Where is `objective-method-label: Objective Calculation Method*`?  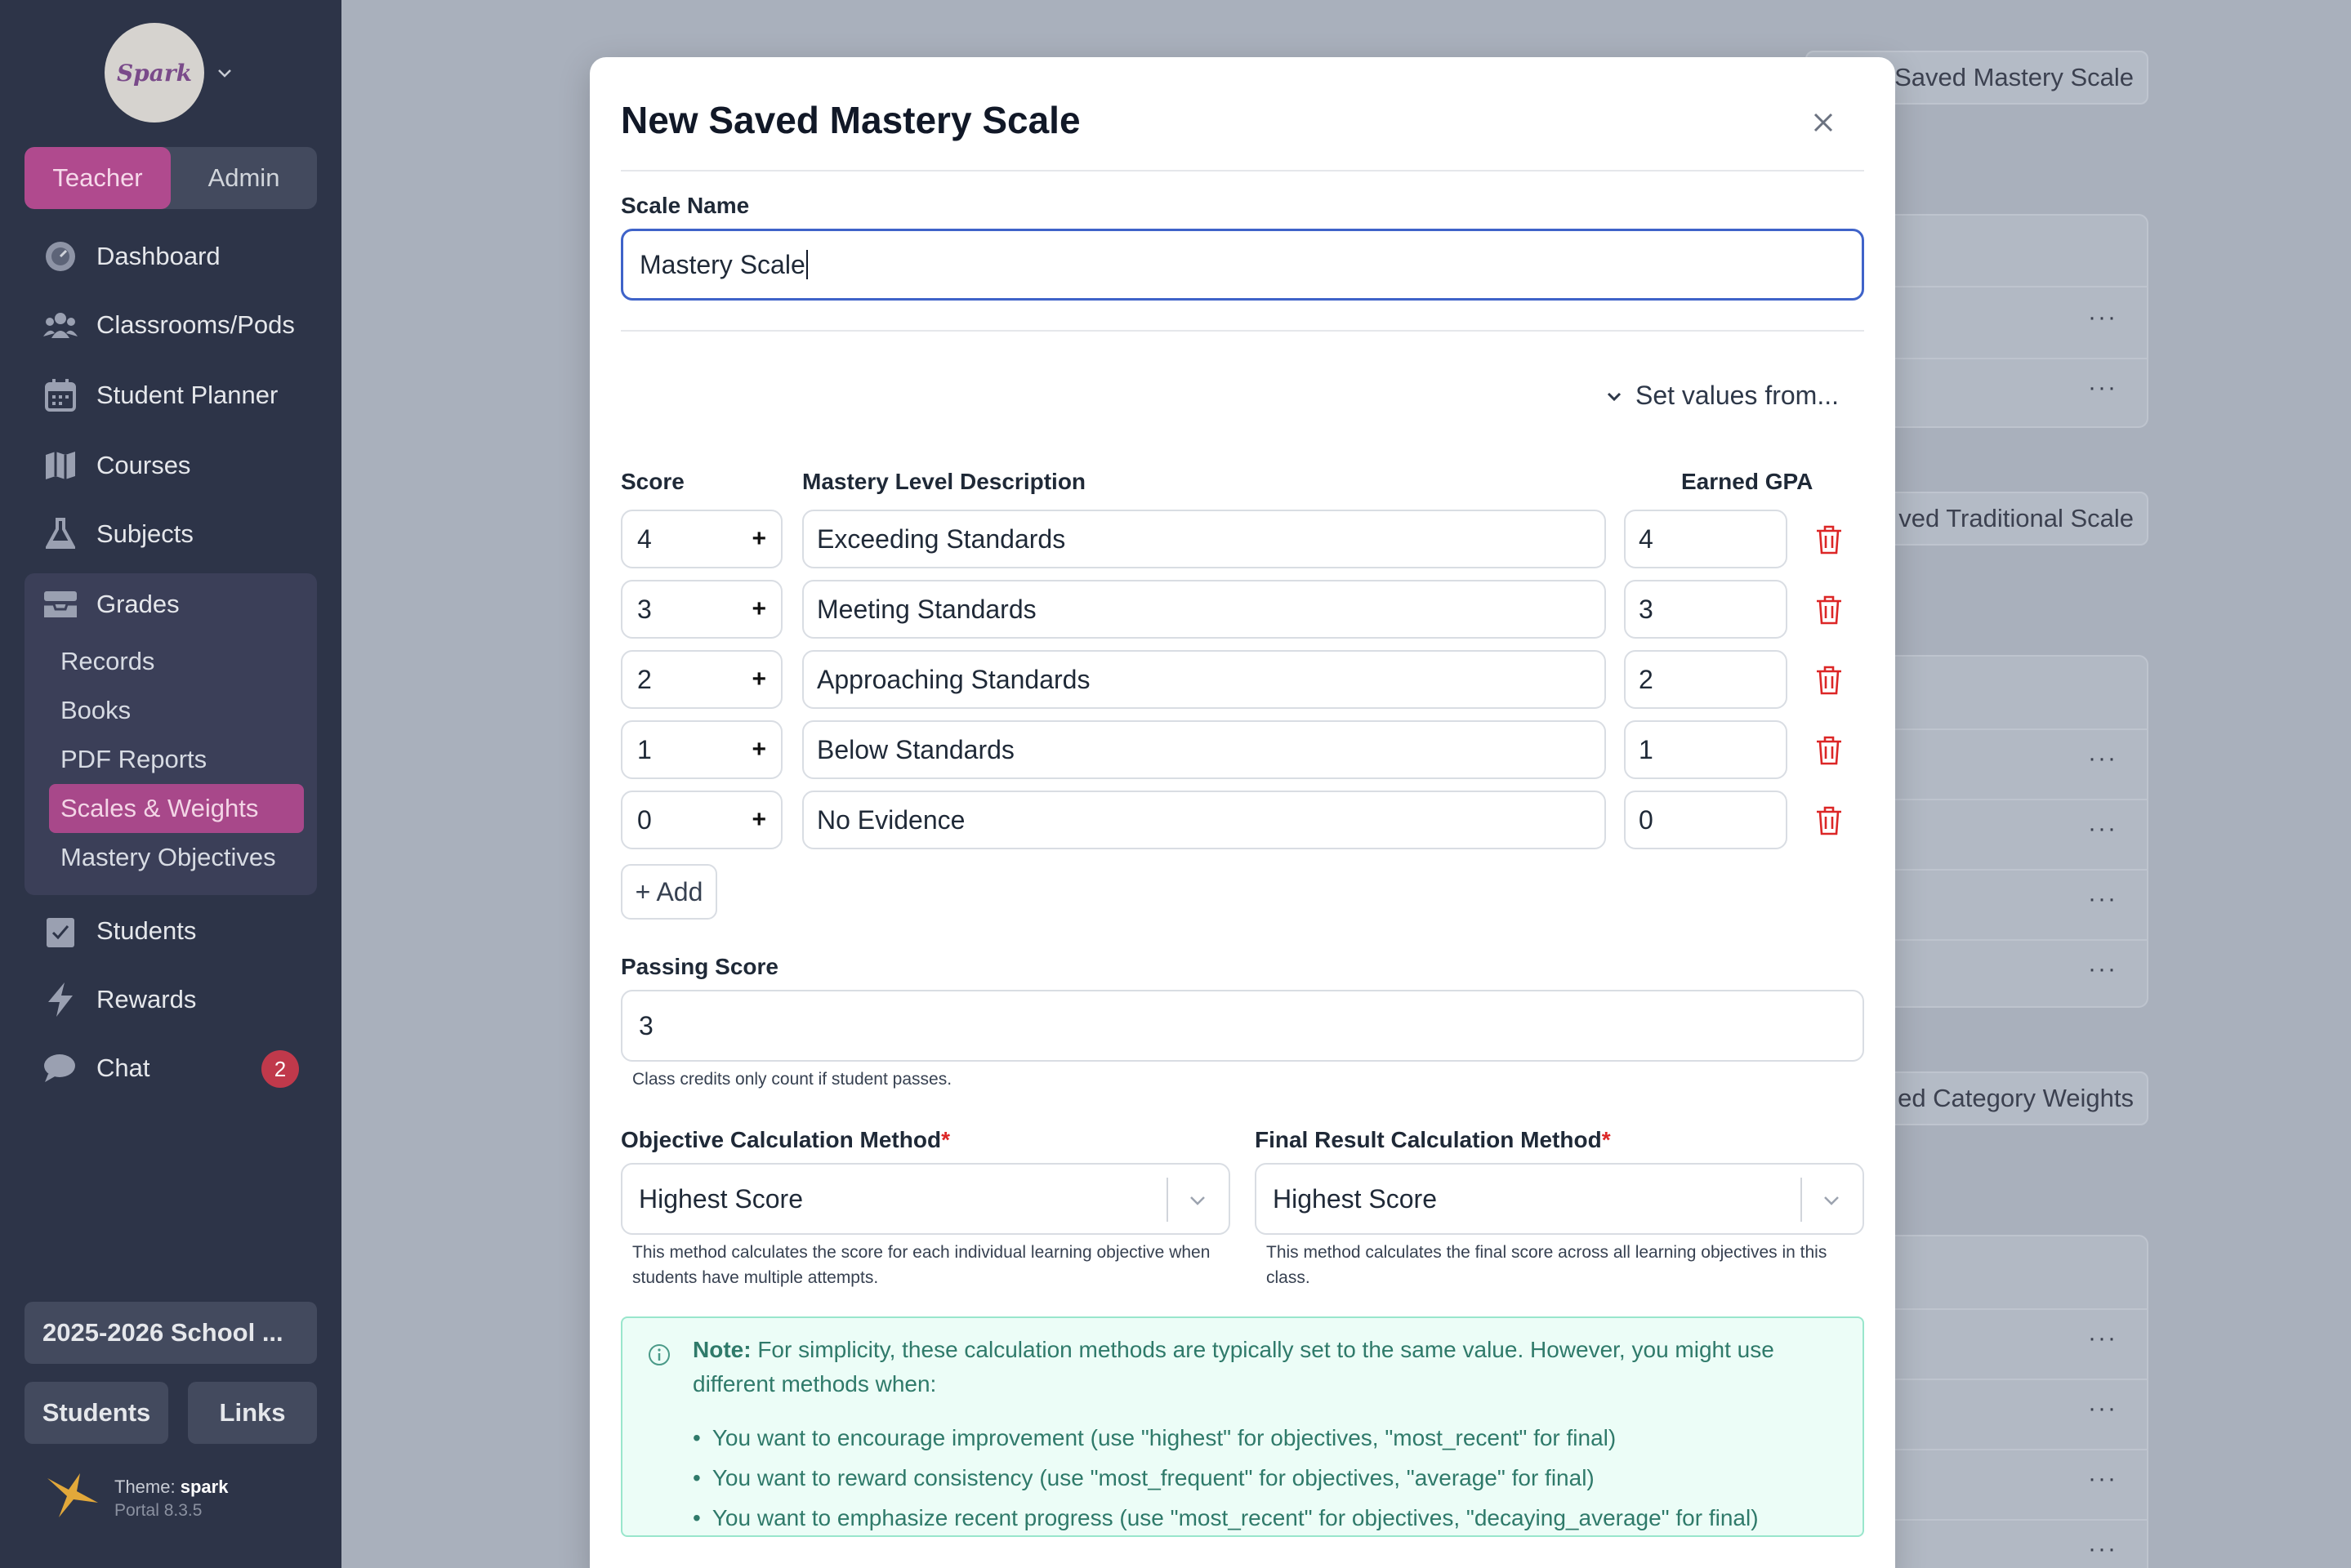
objective-method-label: Objective Calculation Method* is located at coordinates (785, 1140).